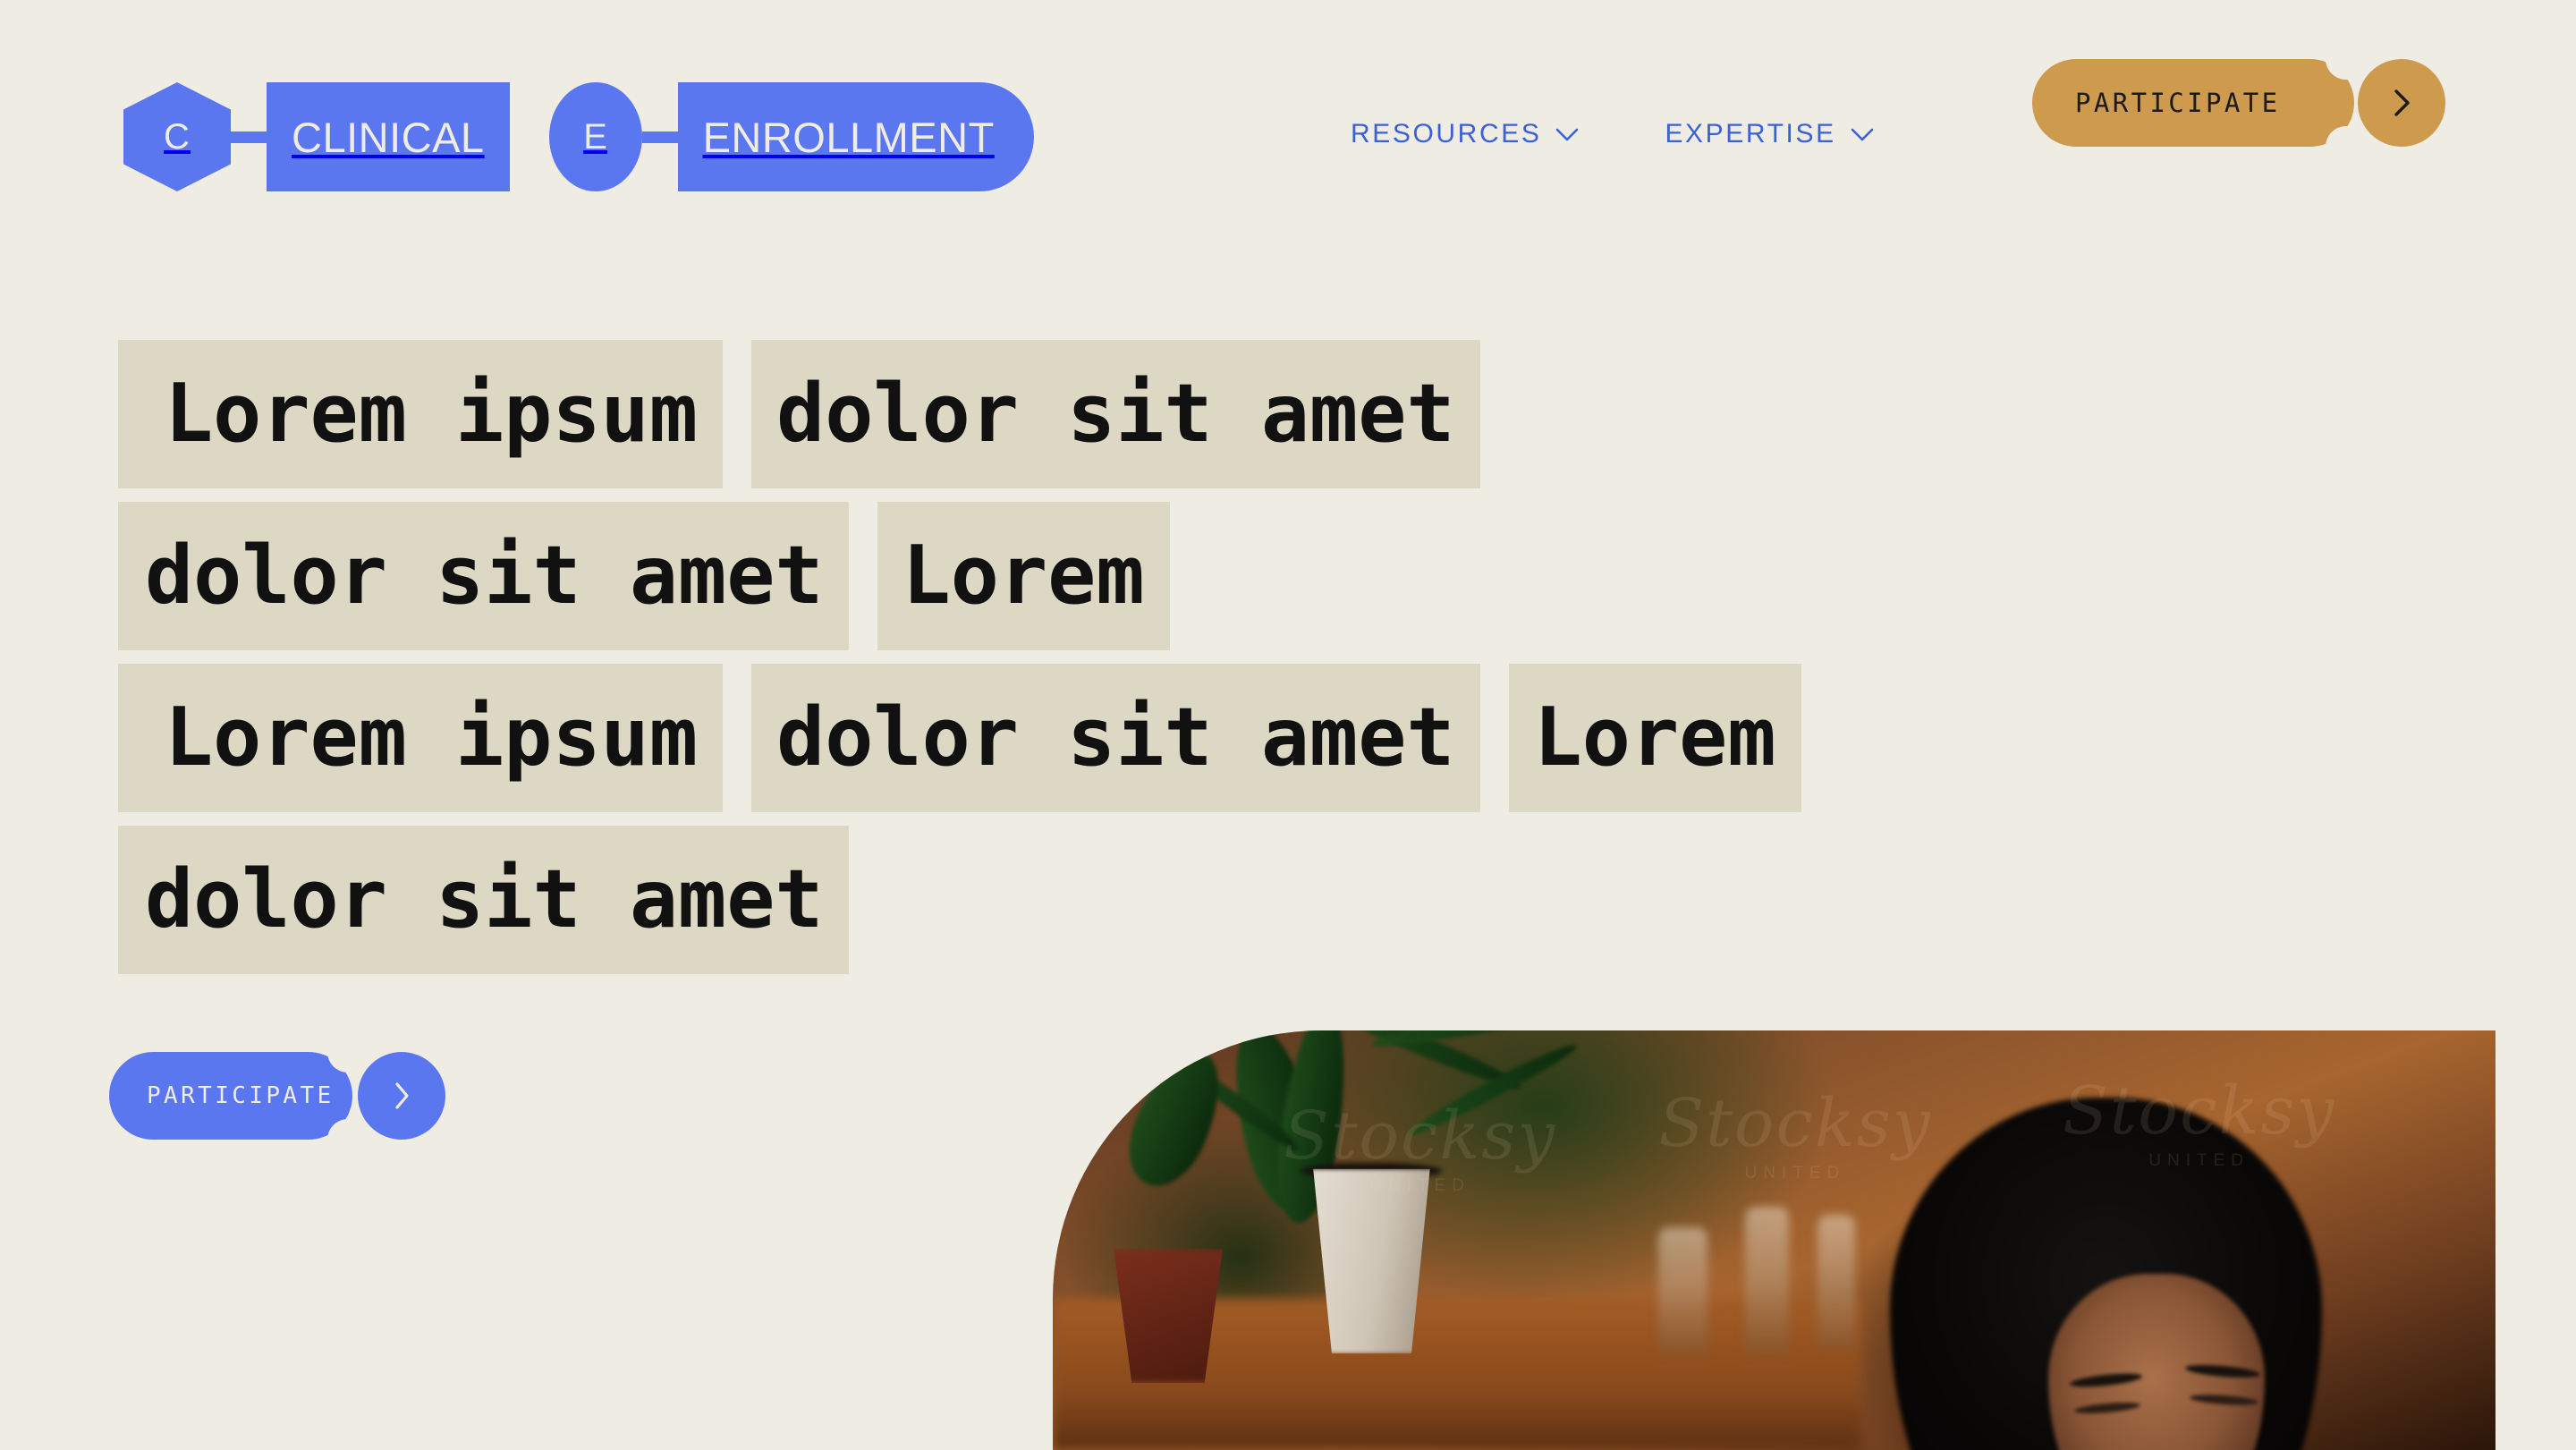 The image size is (2576, 1450). Describe the element at coordinates (1750, 133) in the screenshot. I see `nav-item-label: EXPERTISE` at that location.